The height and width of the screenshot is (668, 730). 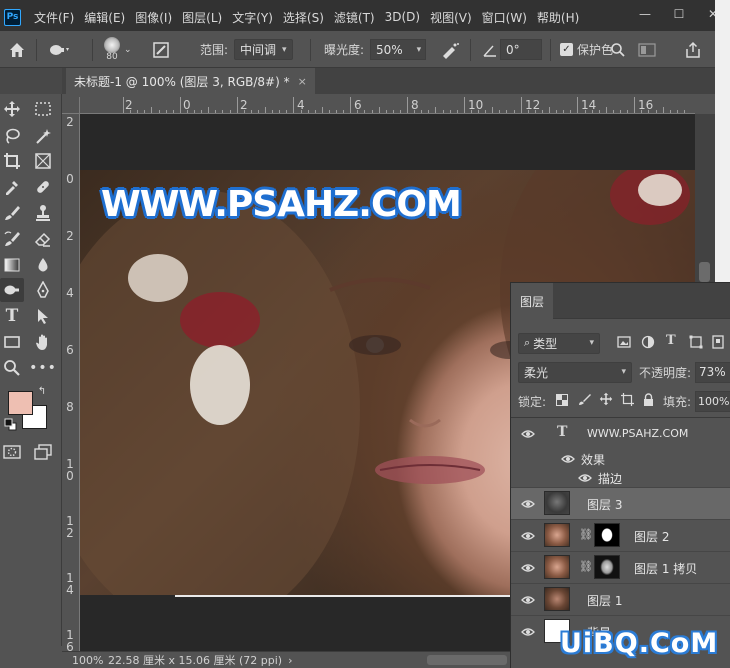 What do you see at coordinates (43, 109) in the screenshot?
I see `marquee-tool` at bounding box center [43, 109].